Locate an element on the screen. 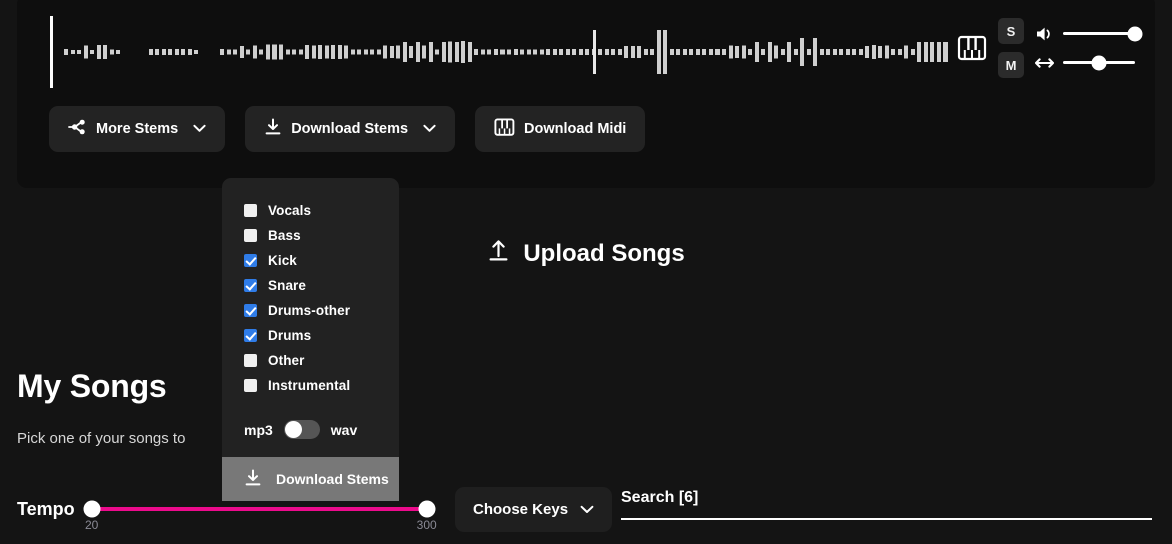  upload-icon is located at coordinates (498, 253).